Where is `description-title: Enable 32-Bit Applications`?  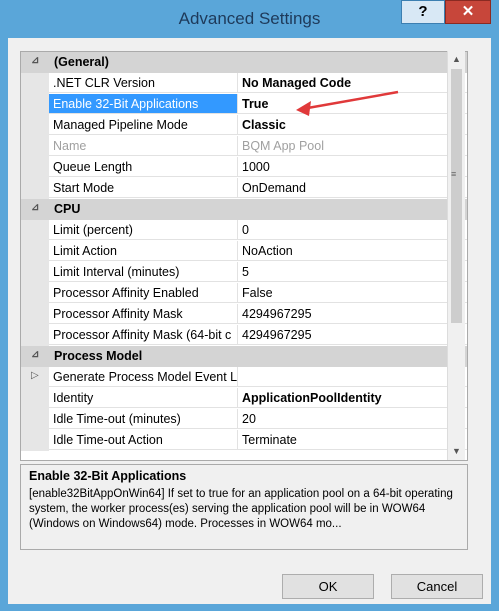
description-title: Enable 32-Bit Applications is located at coordinates (108, 476).